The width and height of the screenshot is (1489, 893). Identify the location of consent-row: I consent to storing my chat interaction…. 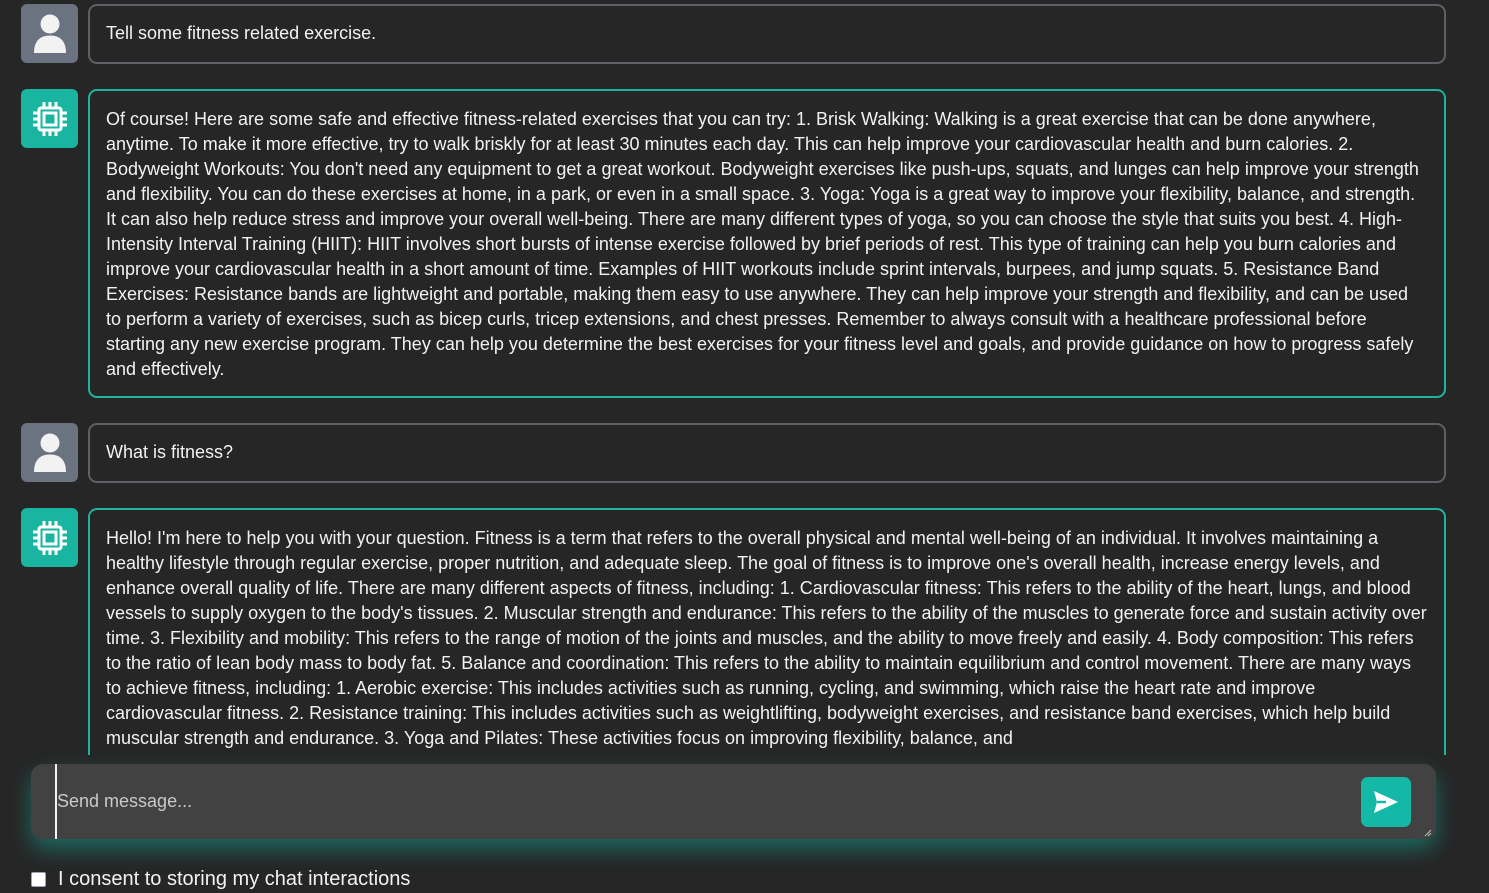
(220, 879).